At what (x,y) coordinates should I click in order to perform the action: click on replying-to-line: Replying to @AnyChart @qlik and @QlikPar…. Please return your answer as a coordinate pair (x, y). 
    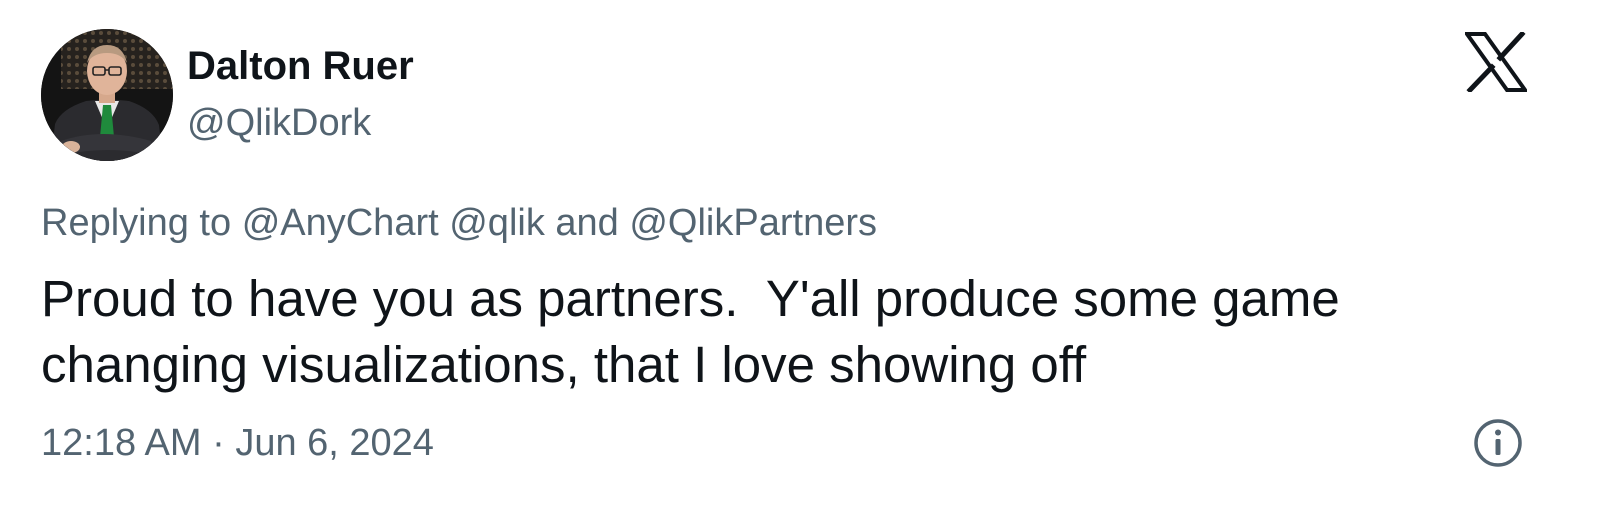
    Looking at the image, I should click on (459, 223).